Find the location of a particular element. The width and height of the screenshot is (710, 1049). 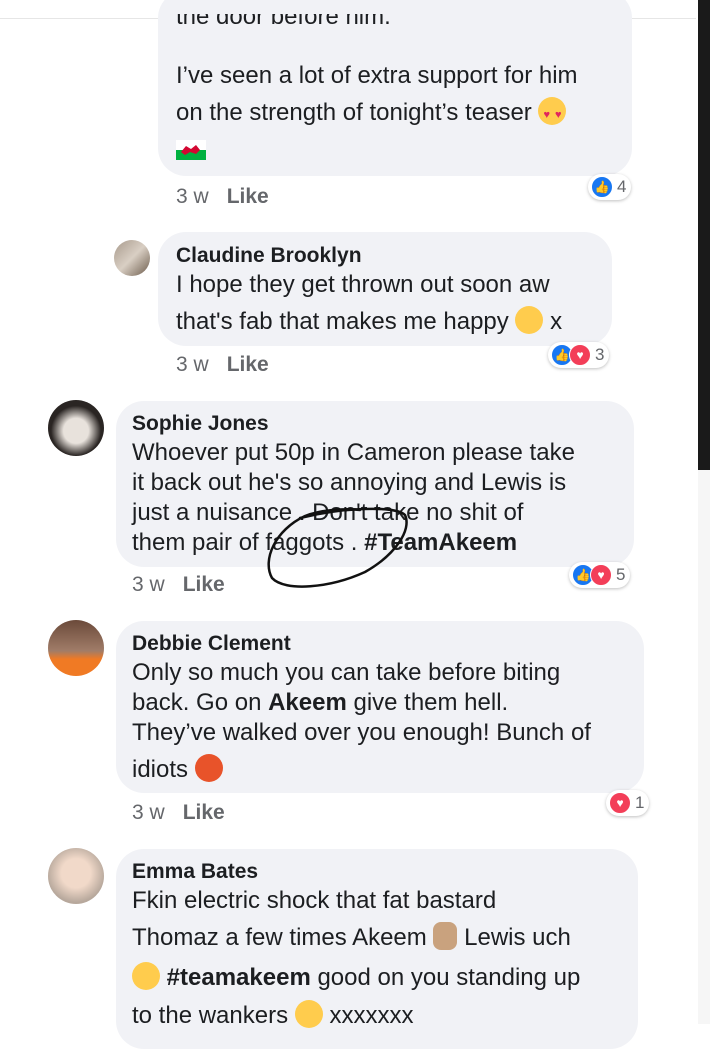

wales-flag-icon is located at coordinates (191, 150).